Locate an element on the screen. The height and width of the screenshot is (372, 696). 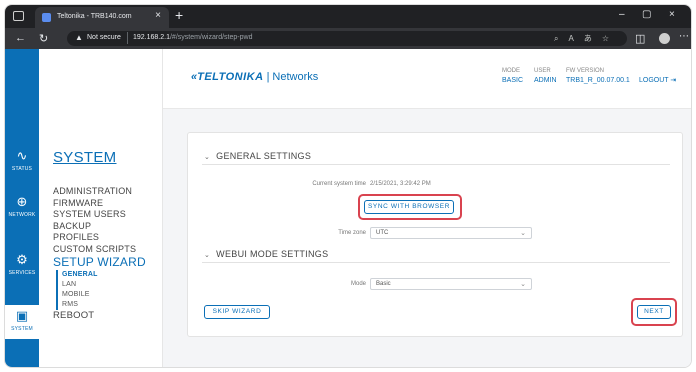
general-settings-header: ⌄ GENERAL SETTINGS is located at coordinates (257, 156).